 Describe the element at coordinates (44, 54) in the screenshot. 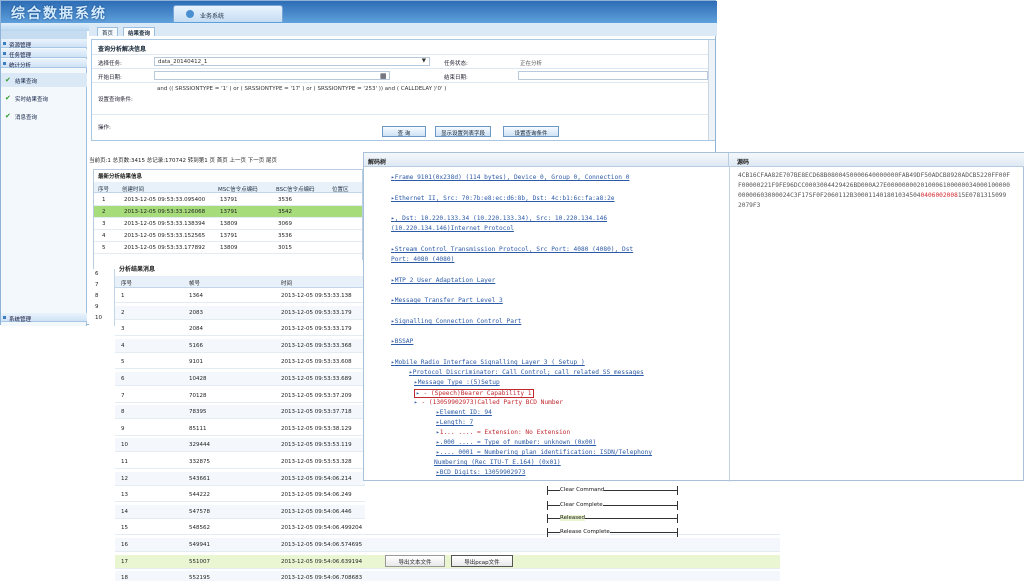

I see `sidebar-group-task: 任务管理` at that location.